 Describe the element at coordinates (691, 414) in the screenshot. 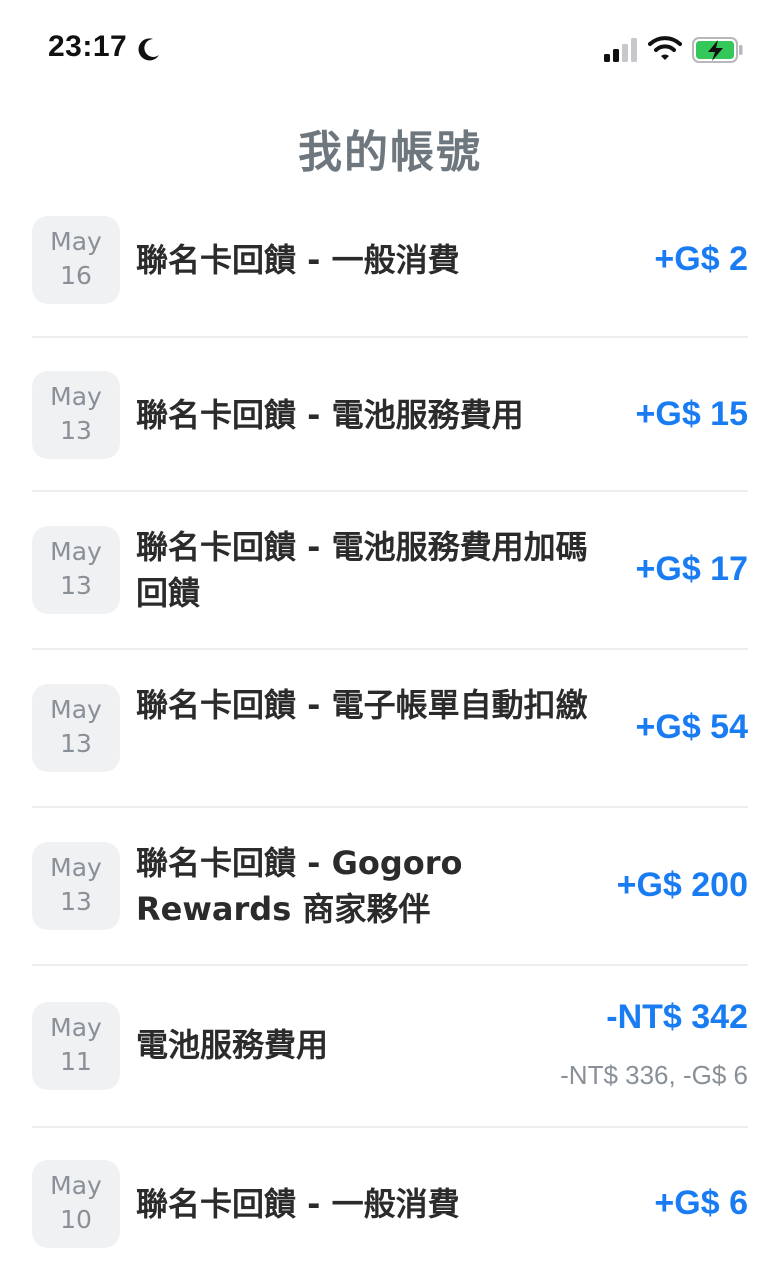

I see `transaction-amount: +G$ 15` at that location.